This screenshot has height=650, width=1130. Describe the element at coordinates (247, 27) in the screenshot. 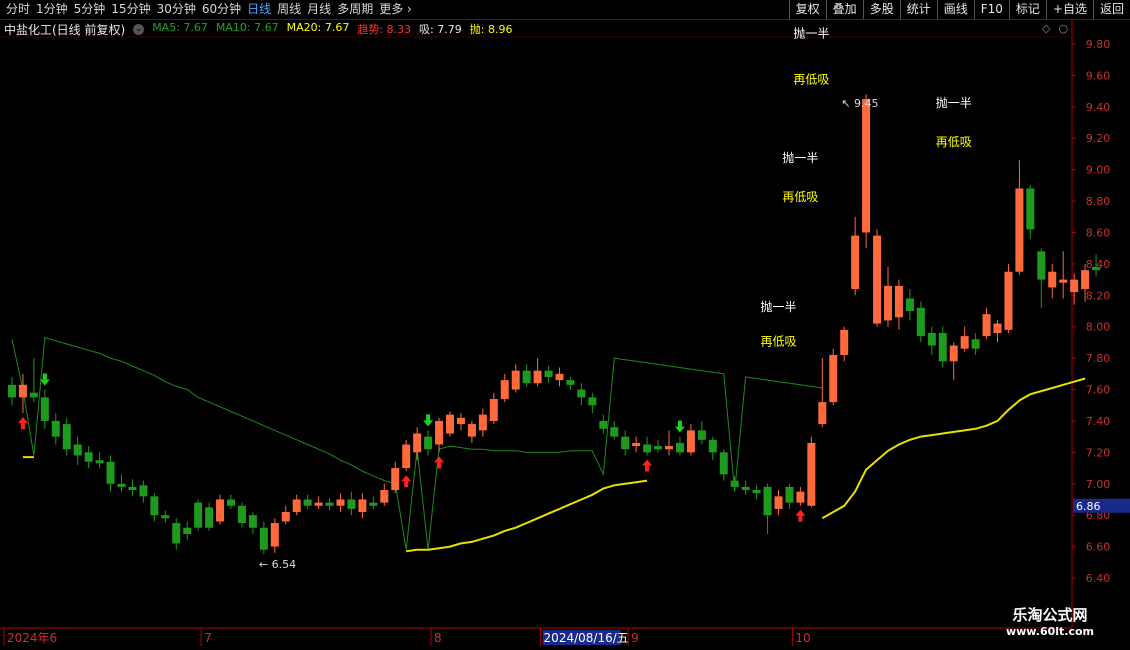

I see `indicator-value: MA10: 7.67` at that location.